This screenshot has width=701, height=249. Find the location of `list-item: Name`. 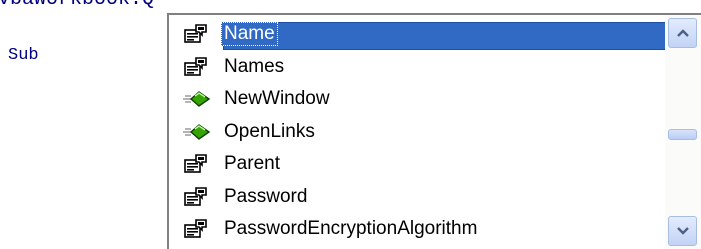

list-item: Name is located at coordinates (422, 34).